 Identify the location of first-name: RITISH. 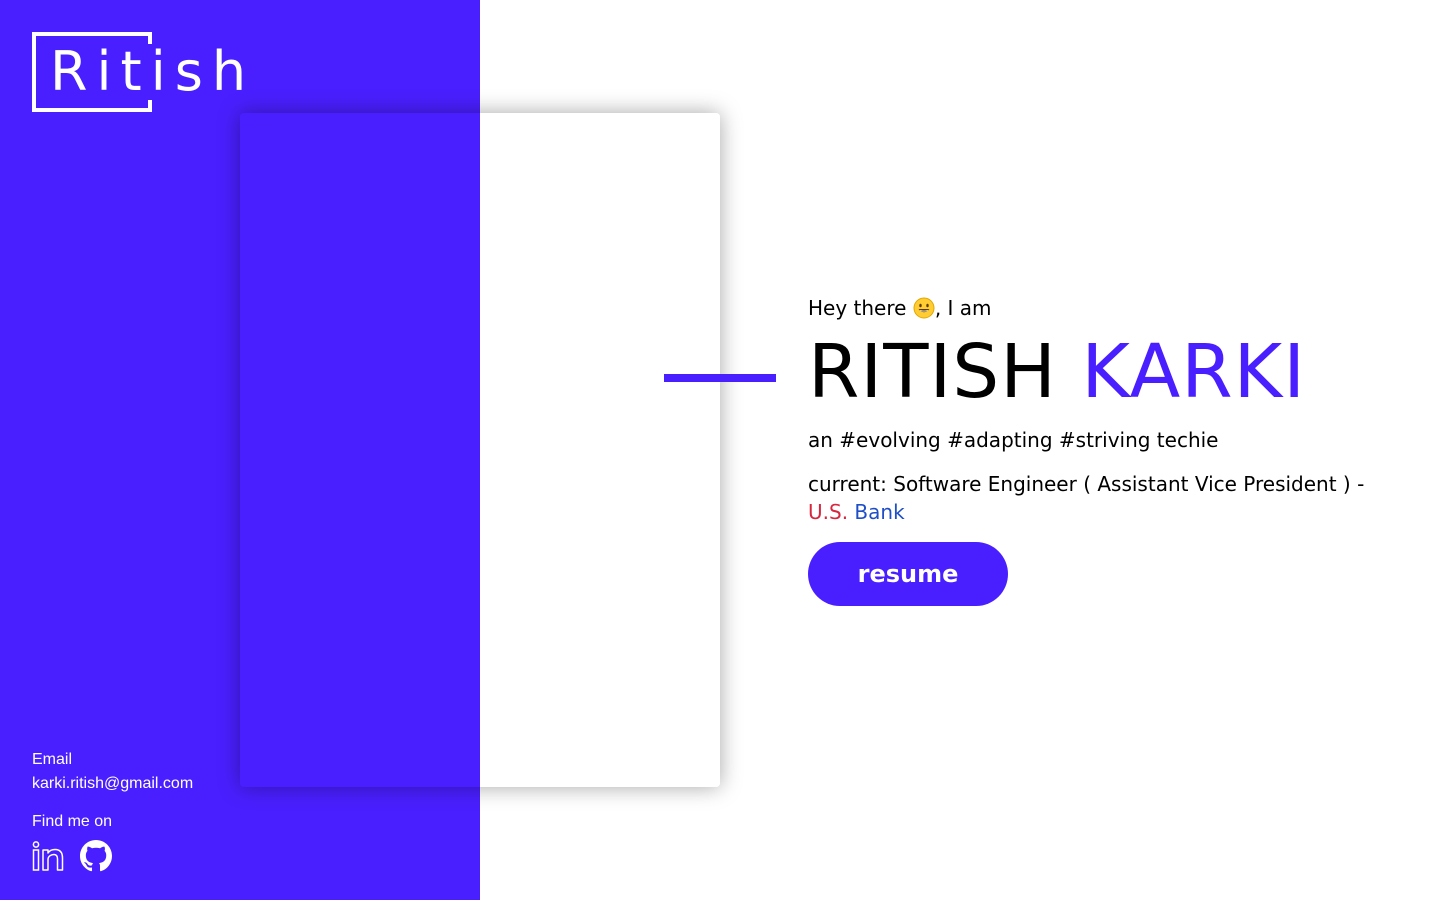
(932, 372).